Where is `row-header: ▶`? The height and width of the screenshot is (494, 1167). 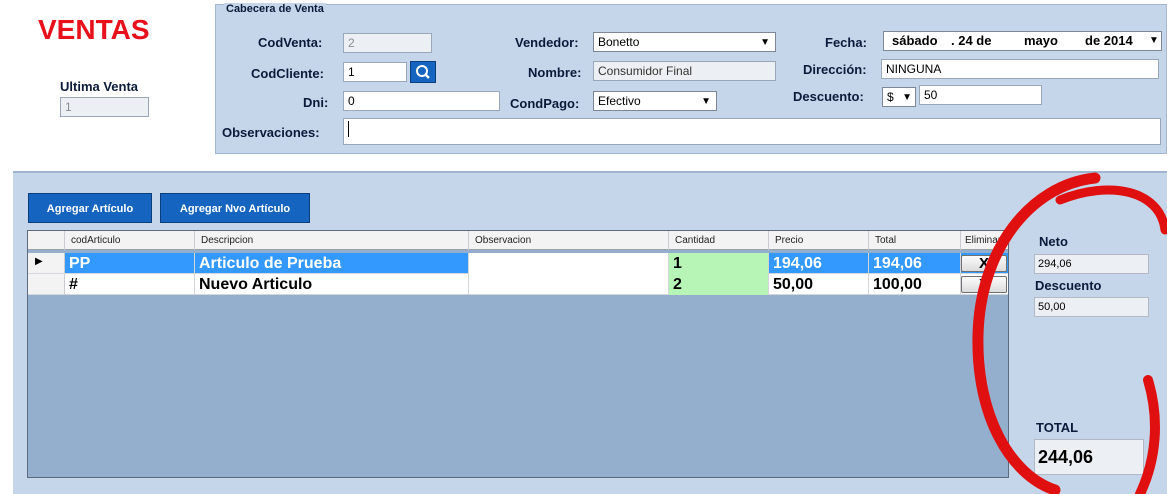
row-header: ▶ is located at coordinates (46, 263).